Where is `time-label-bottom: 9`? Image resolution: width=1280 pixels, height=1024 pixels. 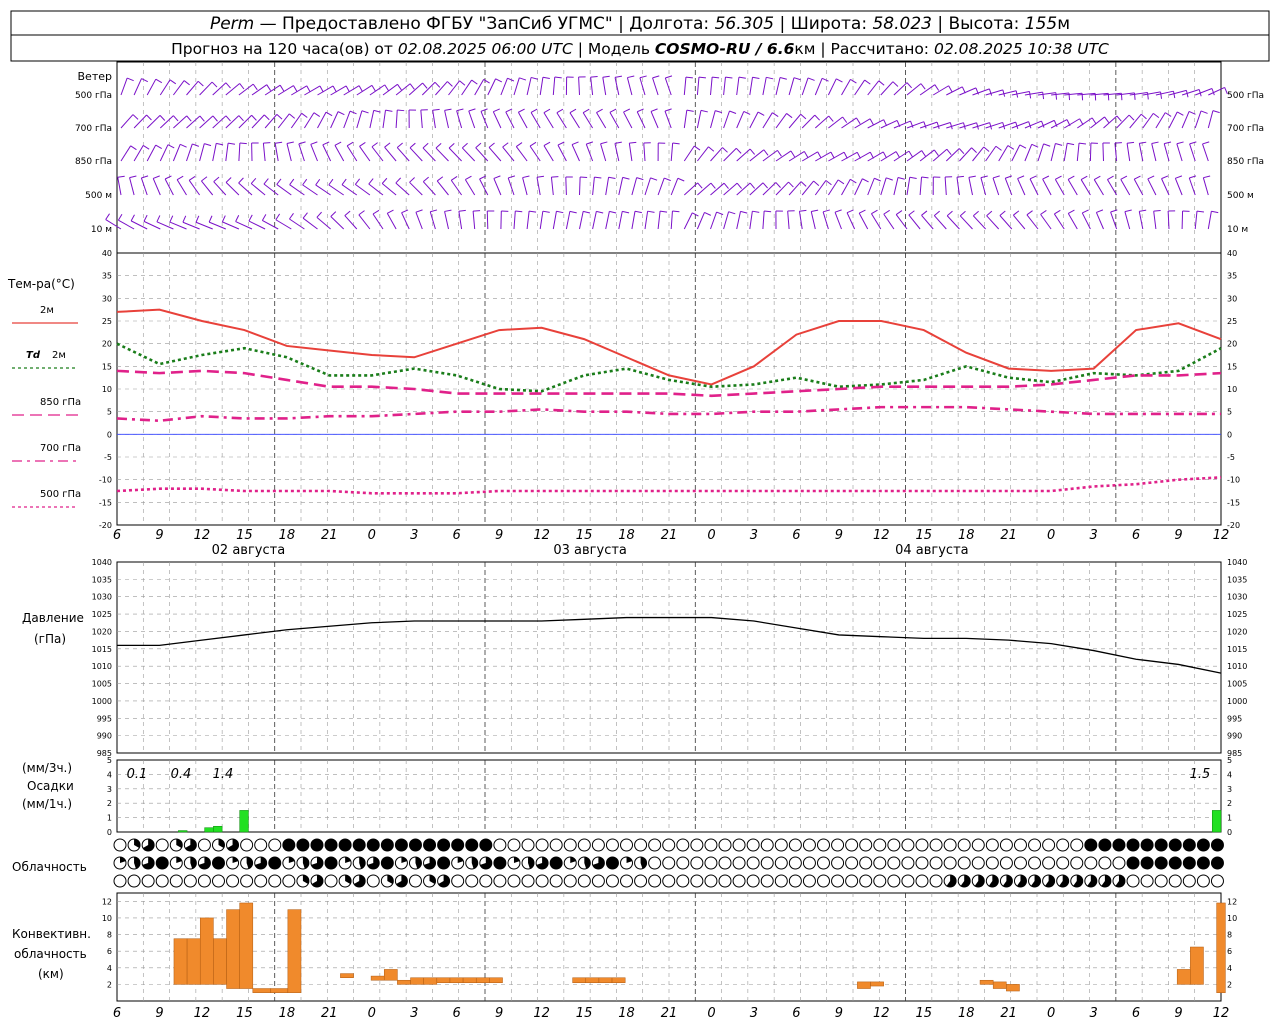
time-label-bottom: 9 is located at coordinates (499, 1013).